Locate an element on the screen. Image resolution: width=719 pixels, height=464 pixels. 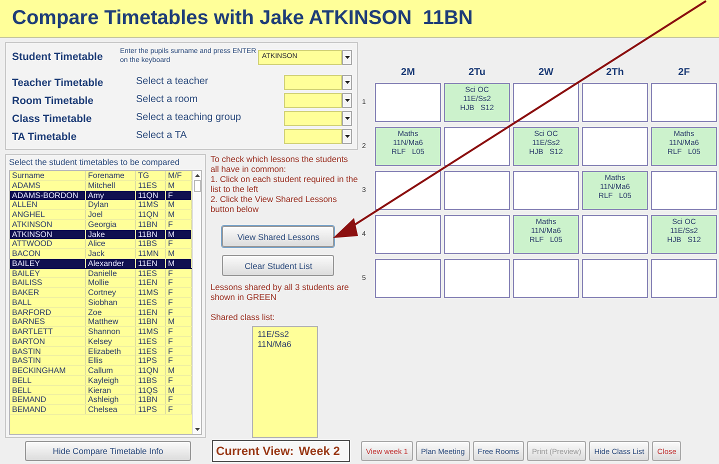
student-row: BAILISS Mollie 11EN F is located at coordinates (101, 283).